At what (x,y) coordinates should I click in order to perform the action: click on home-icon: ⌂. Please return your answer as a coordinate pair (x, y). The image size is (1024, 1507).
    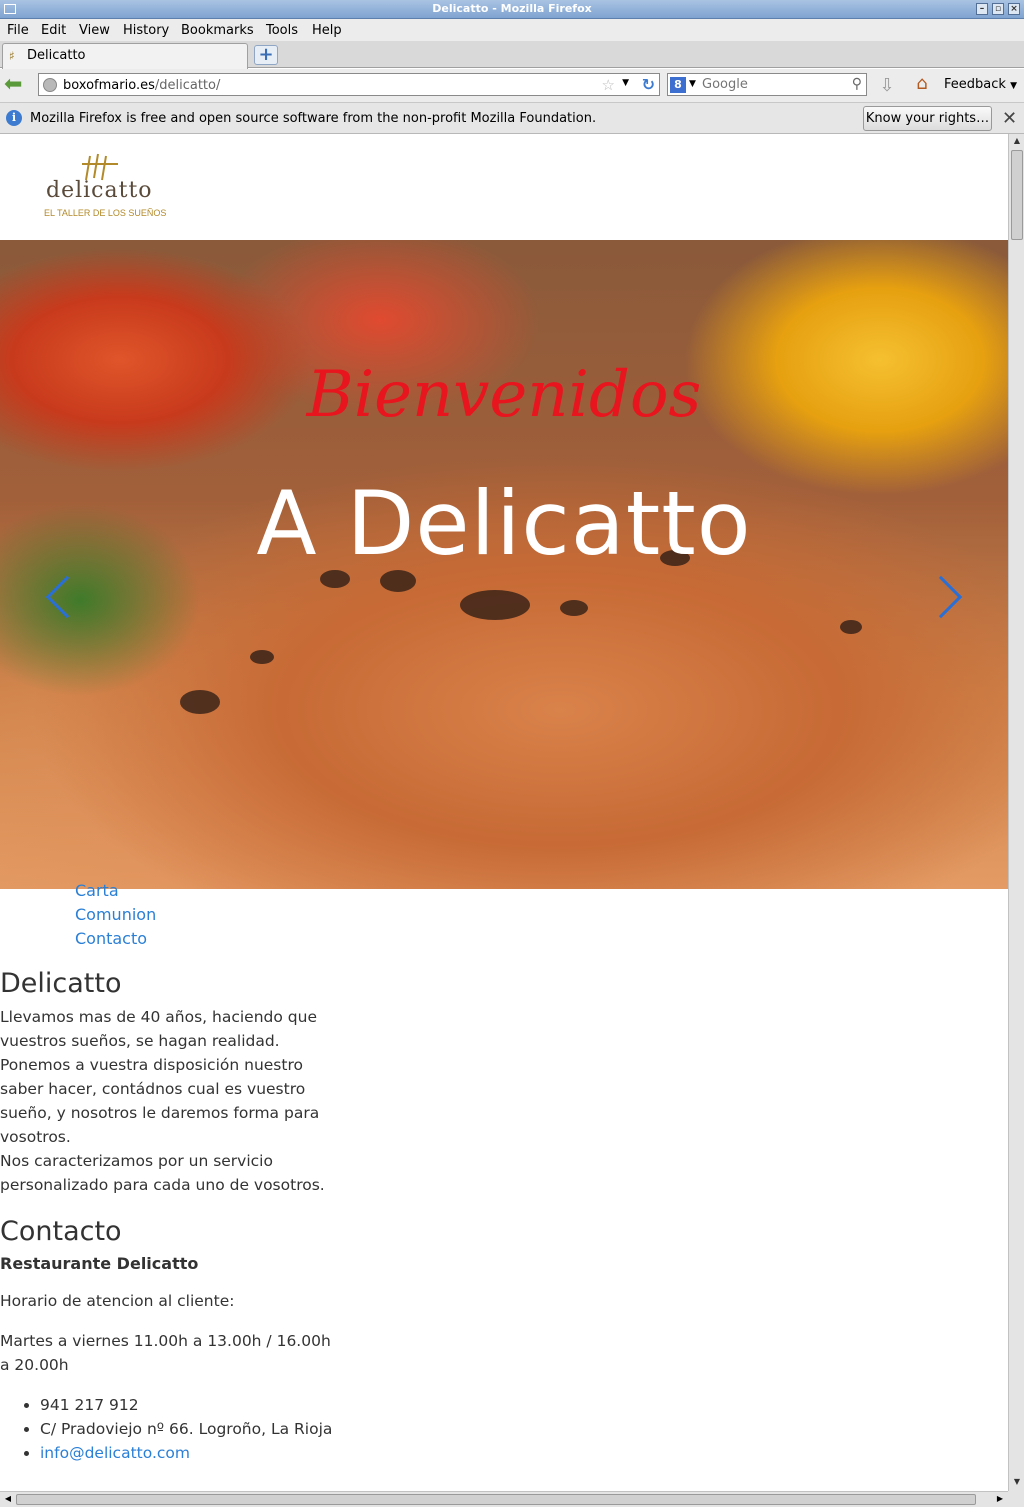
    Looking at the image, I should click on (922, 85).